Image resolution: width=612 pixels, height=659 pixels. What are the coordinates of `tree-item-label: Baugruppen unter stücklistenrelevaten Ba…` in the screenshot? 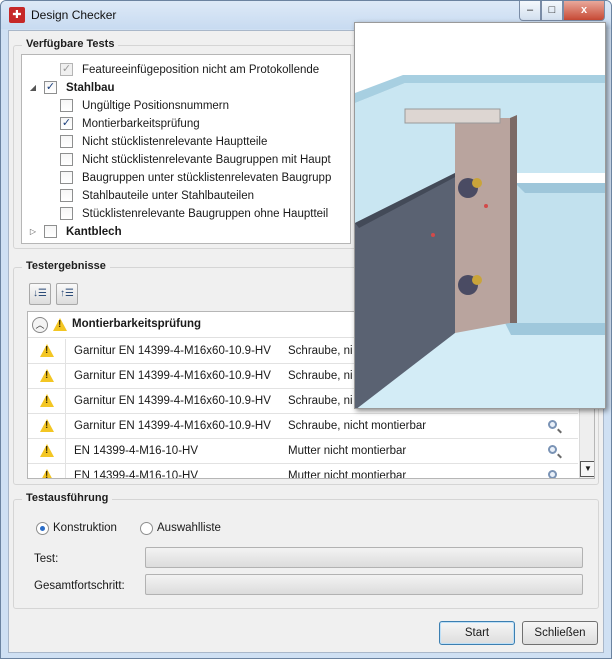 It's located at (207, 178).